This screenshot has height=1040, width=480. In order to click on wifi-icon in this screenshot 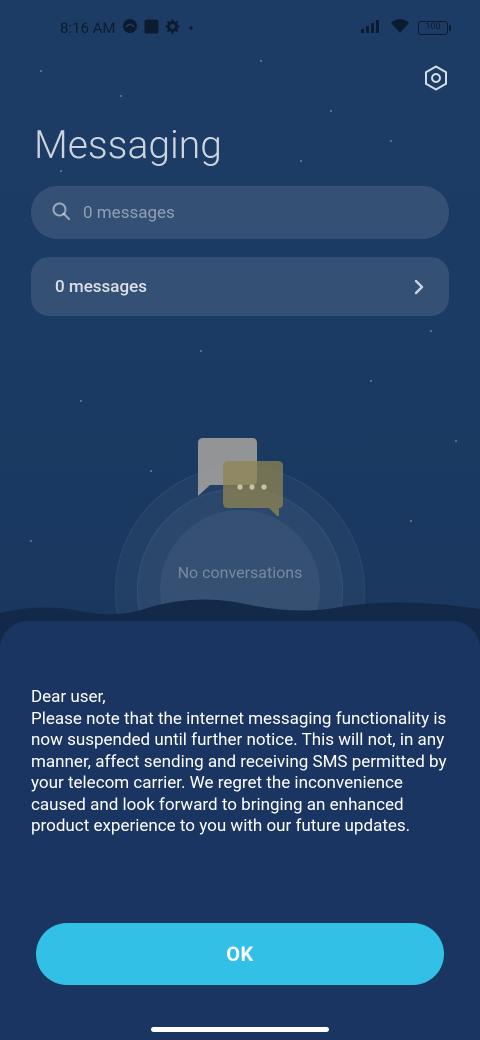, I will do `click(400, 28)`.